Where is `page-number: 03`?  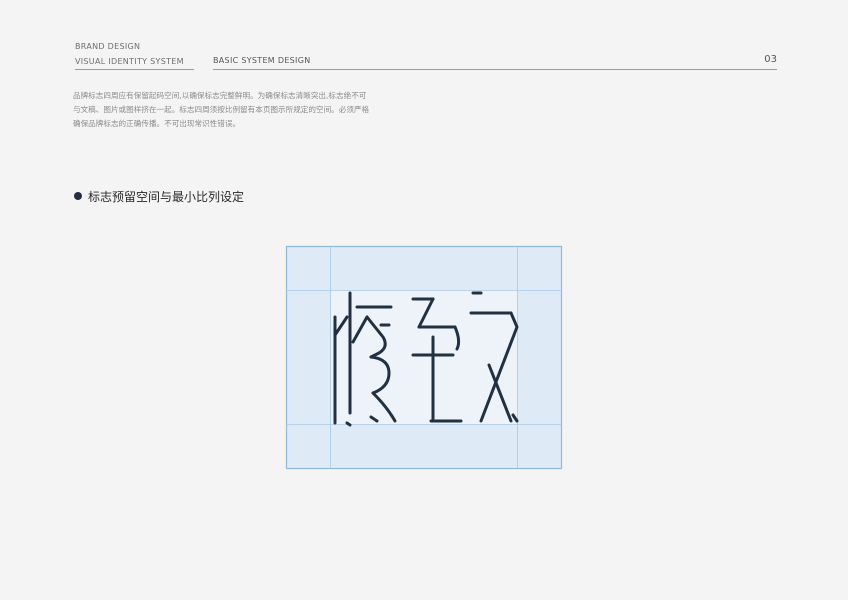 page-number: 03 is located at coordinates (770, 59).